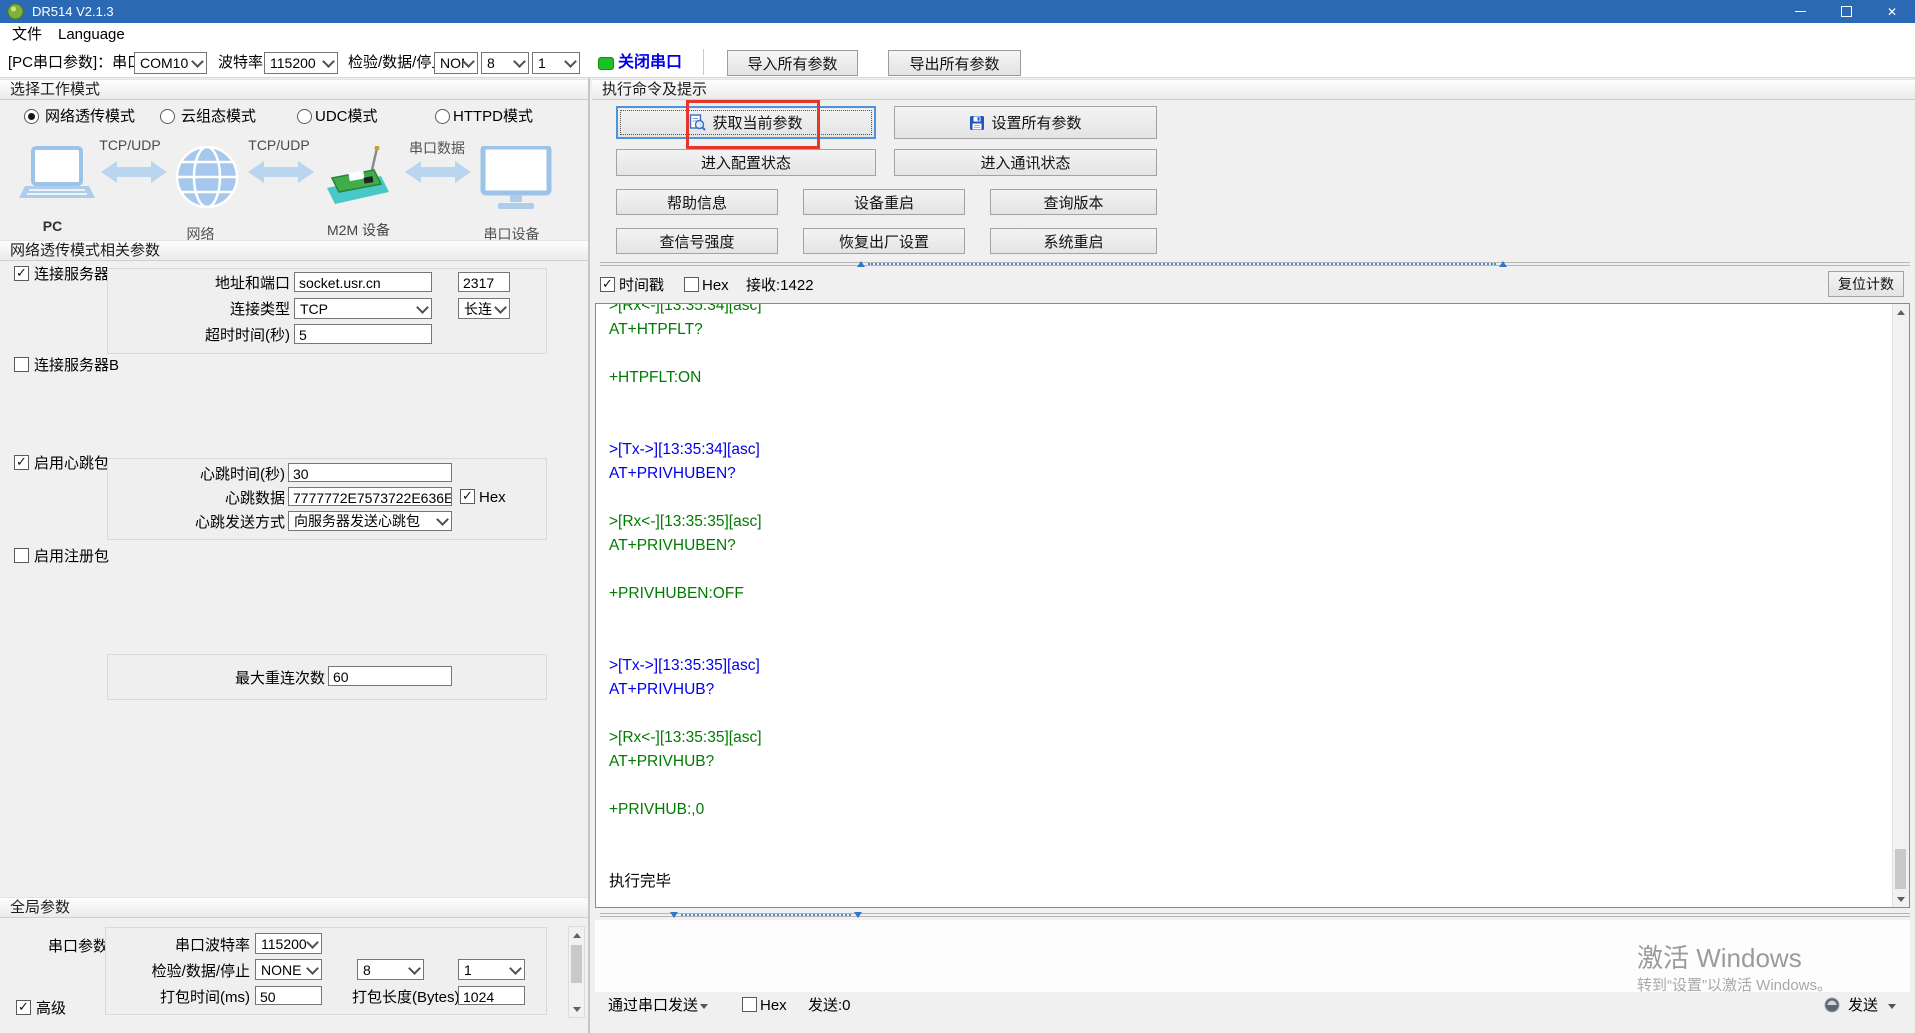 The image size is (1915, 1033). What do you see at coordinates (259, 309) in the screenshot?
I see `conn-type-label: 连接类型` at bounding box center [259, 309].